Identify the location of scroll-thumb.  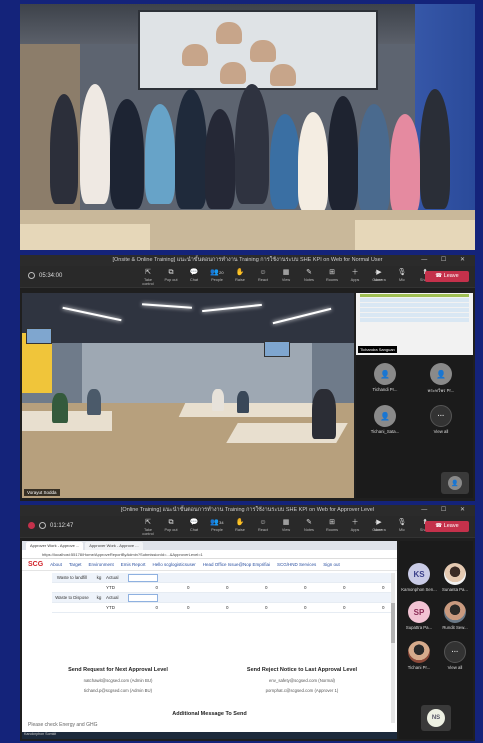
(393, 623).